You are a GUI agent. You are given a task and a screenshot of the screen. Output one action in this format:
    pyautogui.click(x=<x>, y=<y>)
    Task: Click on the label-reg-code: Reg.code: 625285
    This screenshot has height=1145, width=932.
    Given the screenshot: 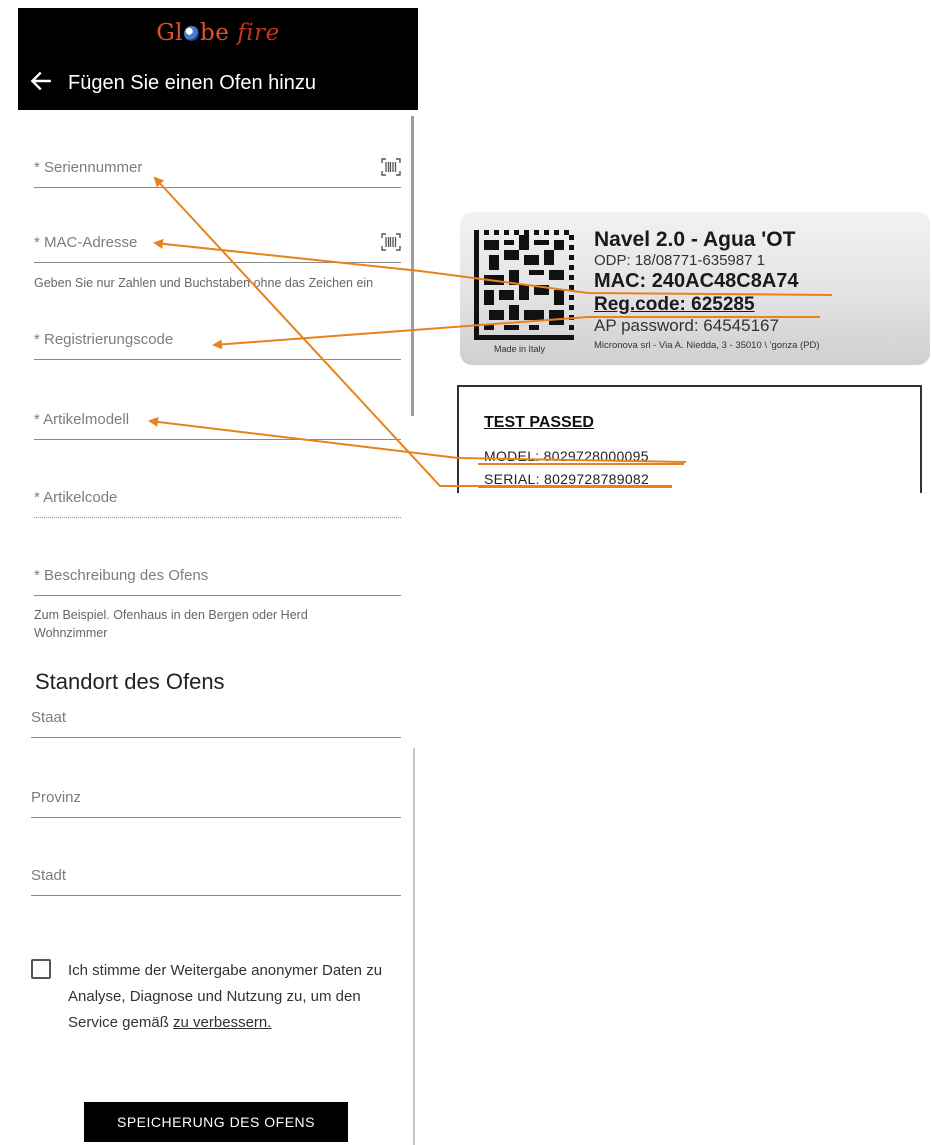 What is the action you would take?
    pyautogui.click(x=674, y=304)
    